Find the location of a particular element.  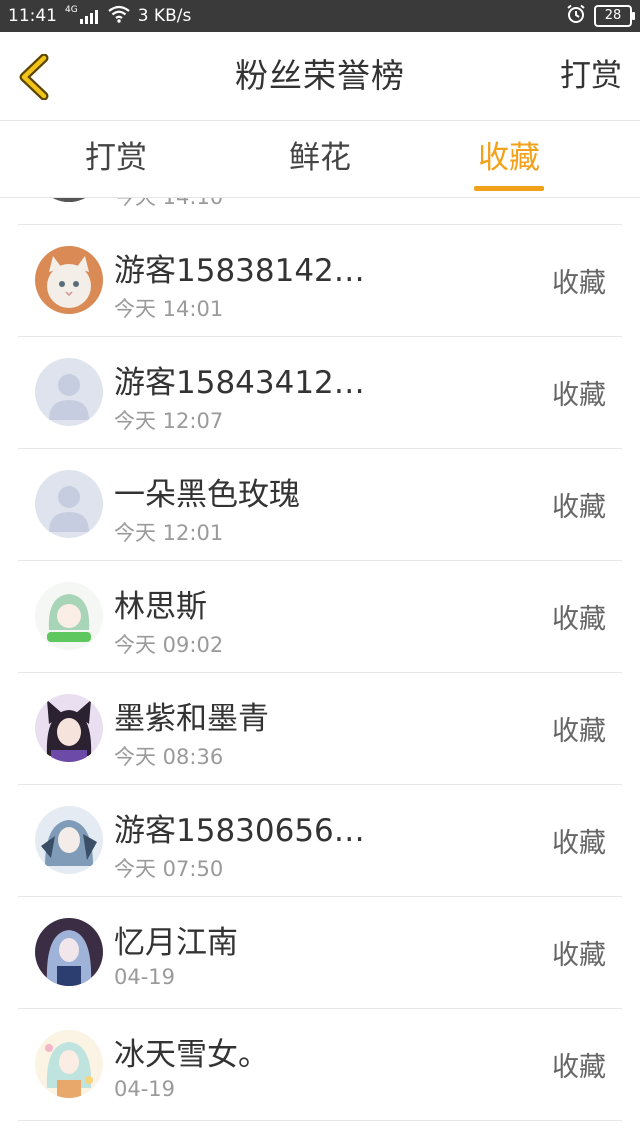

list-item: 忆月江南 04-19 收藏 is located at coordinates (320, 953).